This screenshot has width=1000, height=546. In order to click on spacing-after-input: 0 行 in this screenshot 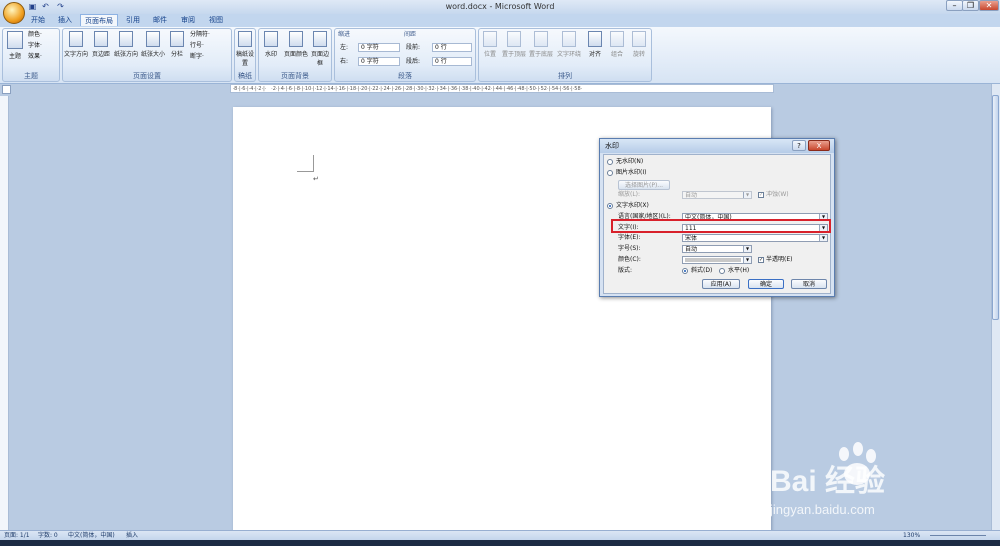, I will do `click(452, 61)`.